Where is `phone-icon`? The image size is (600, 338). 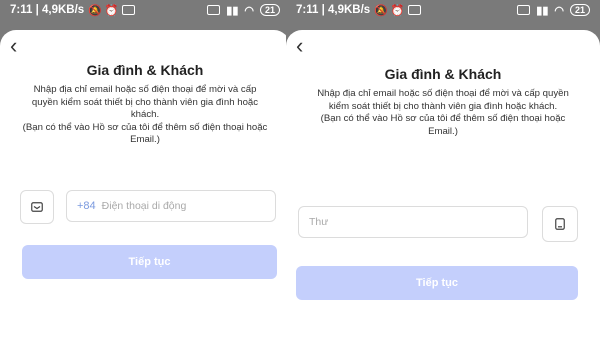
phone-icon is located at coordinates (560, 224).